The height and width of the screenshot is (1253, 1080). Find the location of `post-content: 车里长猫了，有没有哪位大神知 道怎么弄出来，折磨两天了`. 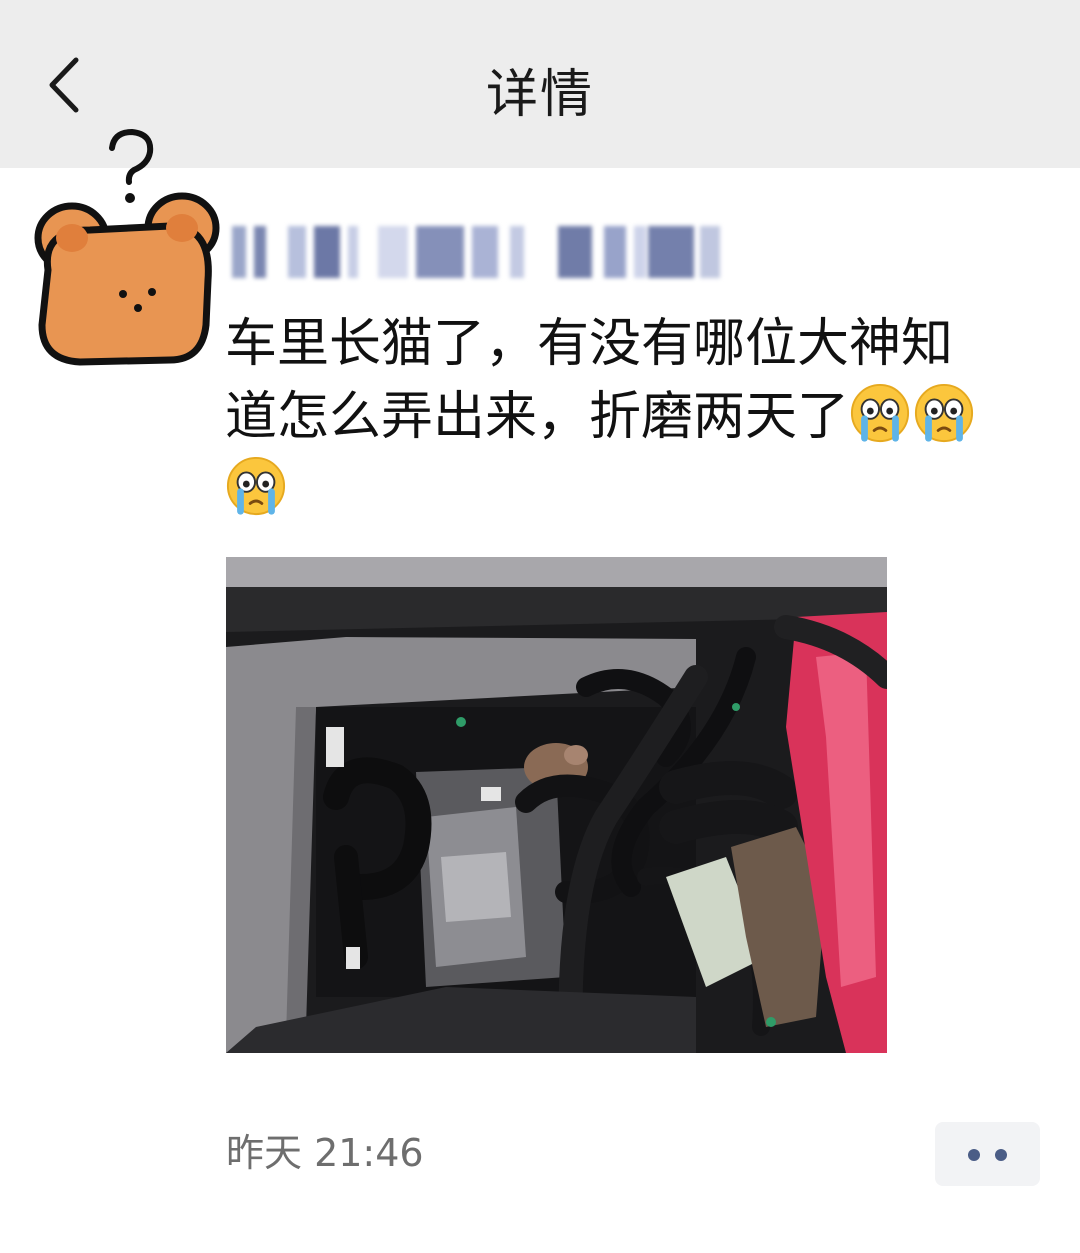

post-content: 车里长猫了，有没有哪位大神知 道怎么弄出来，折磨两天了 is located at coordinates (635, 417).